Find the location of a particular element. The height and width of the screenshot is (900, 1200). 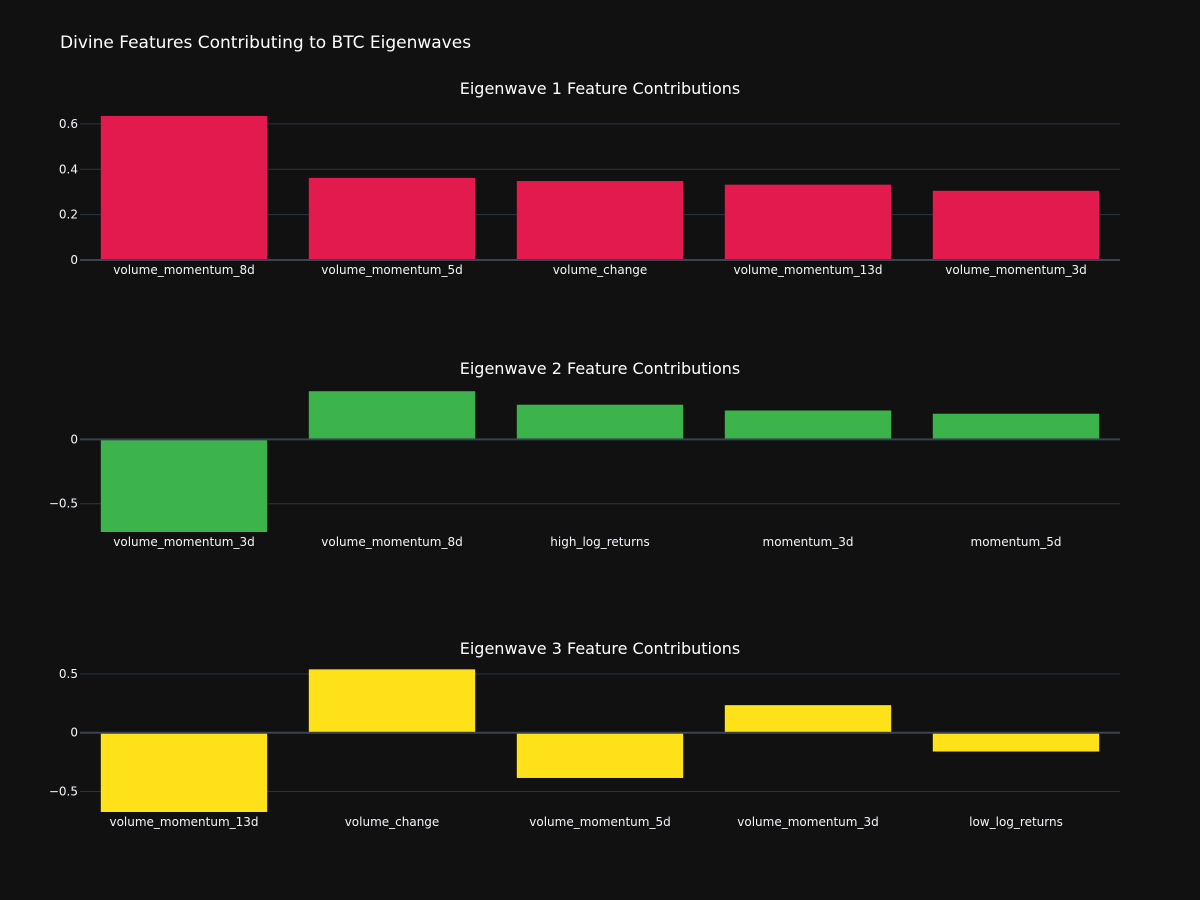

y-tick-label: 0.5 is located at coordinates (68, 674).